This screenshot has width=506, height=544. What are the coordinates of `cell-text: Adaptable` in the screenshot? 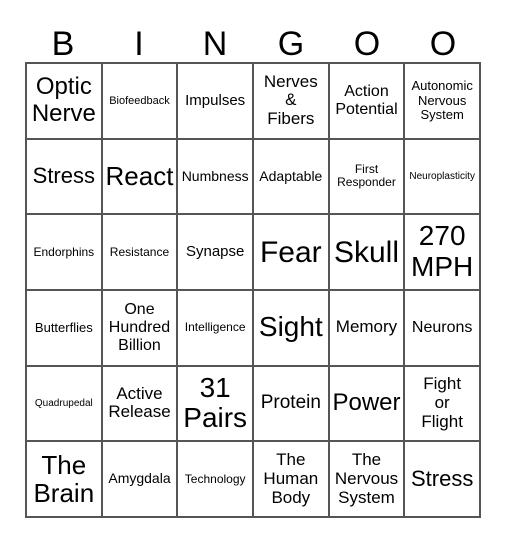 It's located at (291, 175).